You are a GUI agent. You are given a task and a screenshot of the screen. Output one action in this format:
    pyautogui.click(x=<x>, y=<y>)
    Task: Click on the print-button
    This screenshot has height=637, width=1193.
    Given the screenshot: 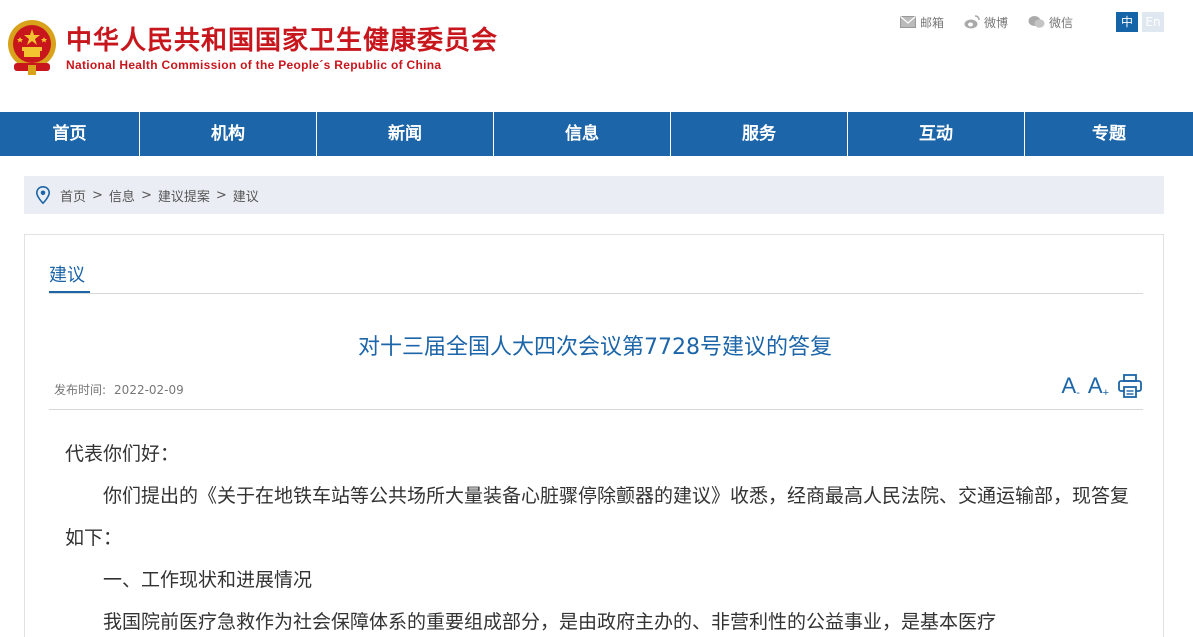 What is the action you would take?
    pyautogui.click(x=1130, y=386)
    